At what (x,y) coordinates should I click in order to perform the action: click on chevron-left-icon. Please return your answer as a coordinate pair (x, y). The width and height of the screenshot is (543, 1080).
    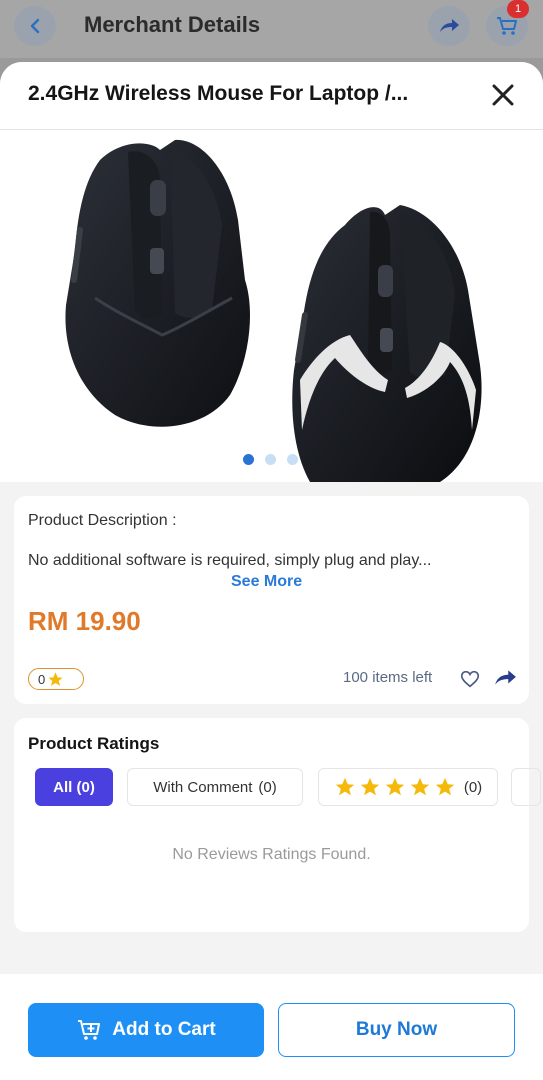
    Looking at the image, I should click on (35, 26).